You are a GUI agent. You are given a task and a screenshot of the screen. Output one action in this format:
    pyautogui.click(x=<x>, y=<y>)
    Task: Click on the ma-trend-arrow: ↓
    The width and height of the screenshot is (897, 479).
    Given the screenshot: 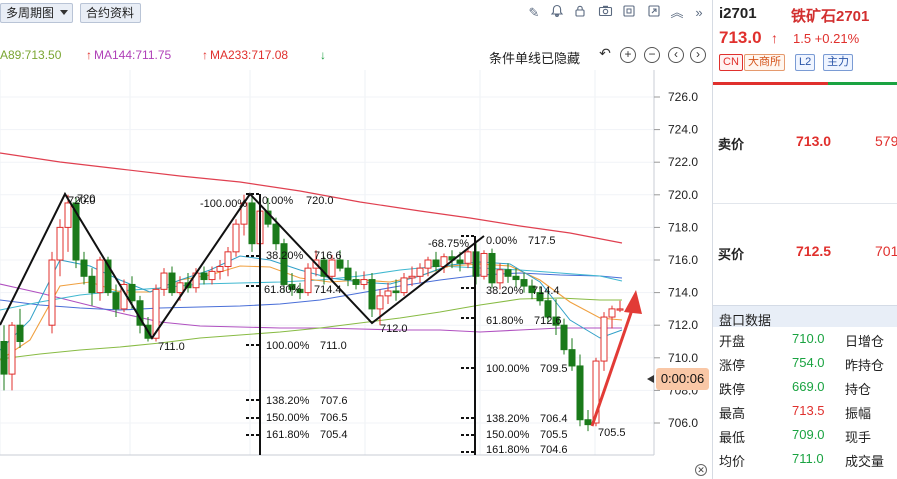 What is the action you would take?
    pyautogui.click(x=323, y=55)
    